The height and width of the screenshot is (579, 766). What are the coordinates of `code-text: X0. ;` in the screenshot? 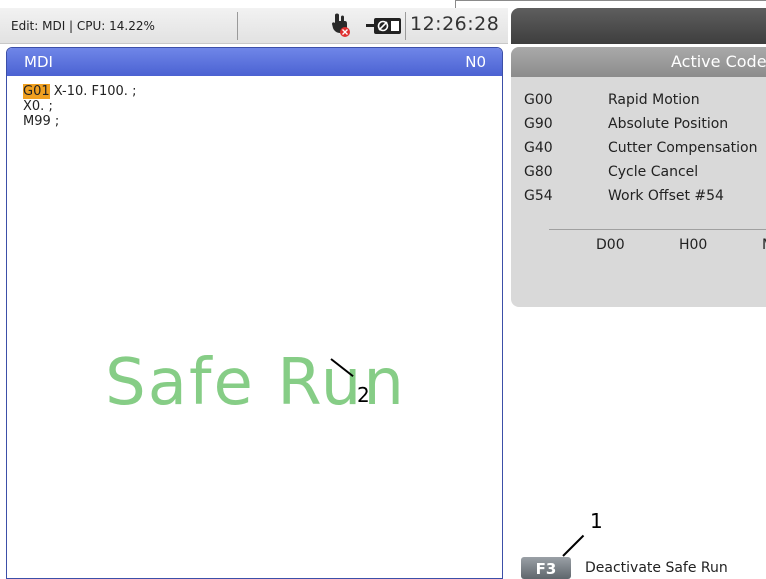 It's located at (38, 106).